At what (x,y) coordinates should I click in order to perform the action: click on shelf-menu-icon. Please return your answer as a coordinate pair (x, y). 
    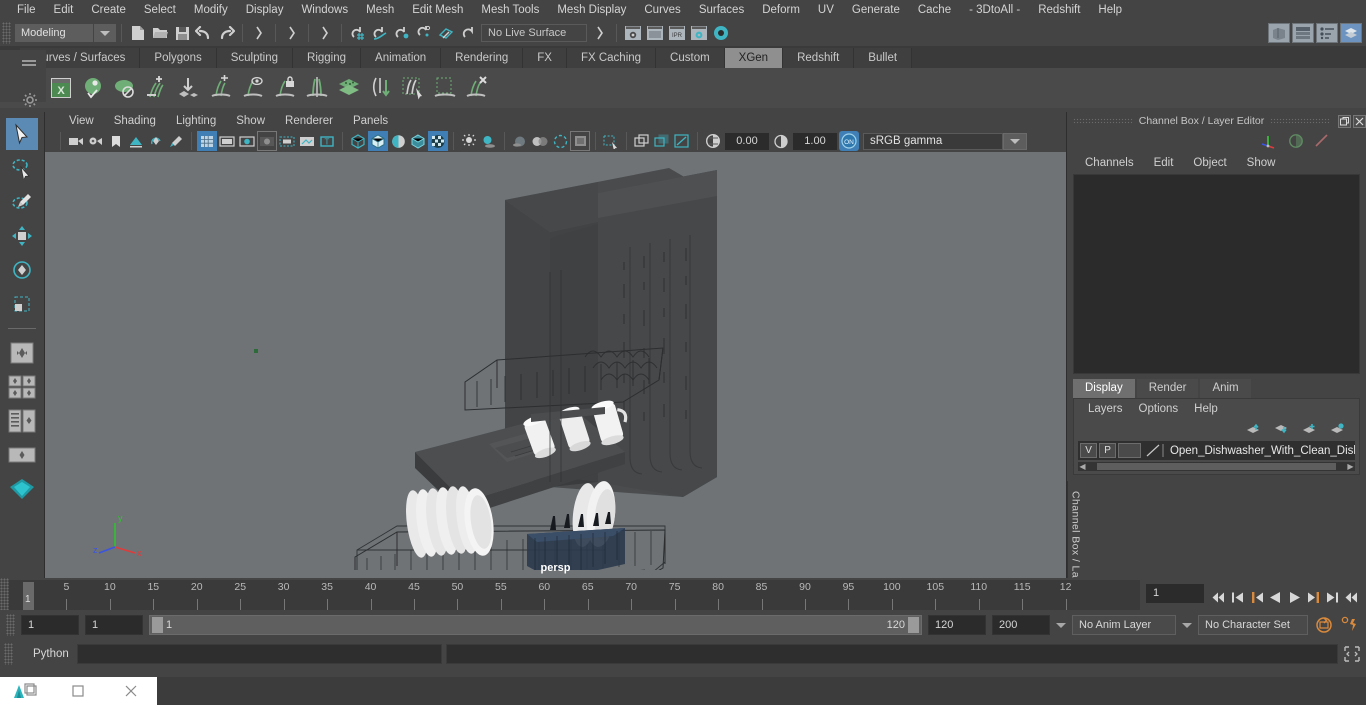
    Looking at the image, I should click on (29, 61).